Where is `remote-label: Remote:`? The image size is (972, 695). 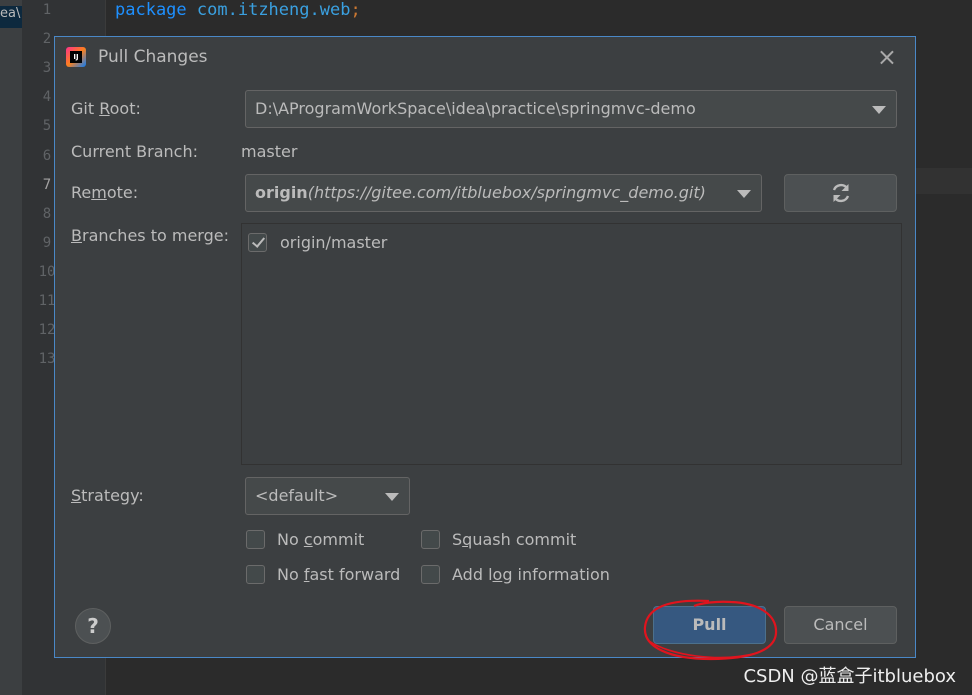 remote-label: Remote: is located at coordinates (105, 192).